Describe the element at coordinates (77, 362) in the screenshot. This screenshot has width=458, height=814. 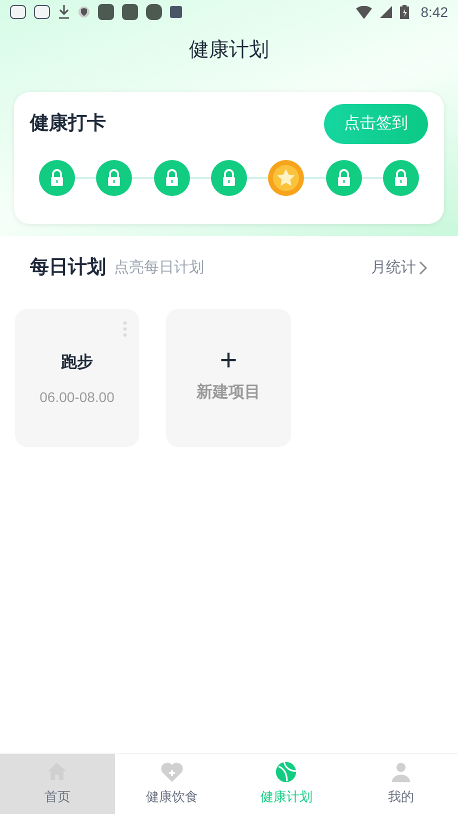
I see `plan-name: 跑步` at that location.